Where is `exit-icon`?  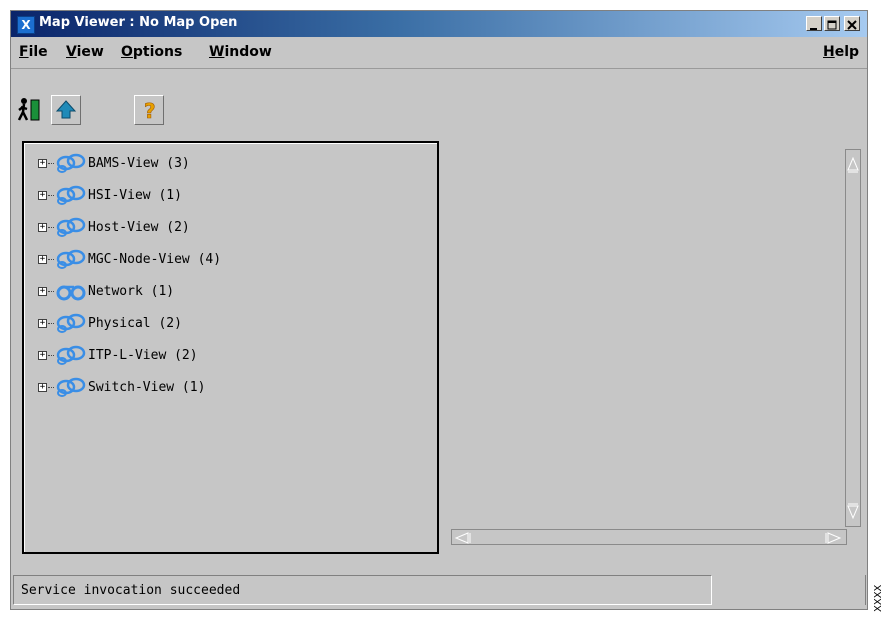 exit-icon is located at coordinates (28, 109).